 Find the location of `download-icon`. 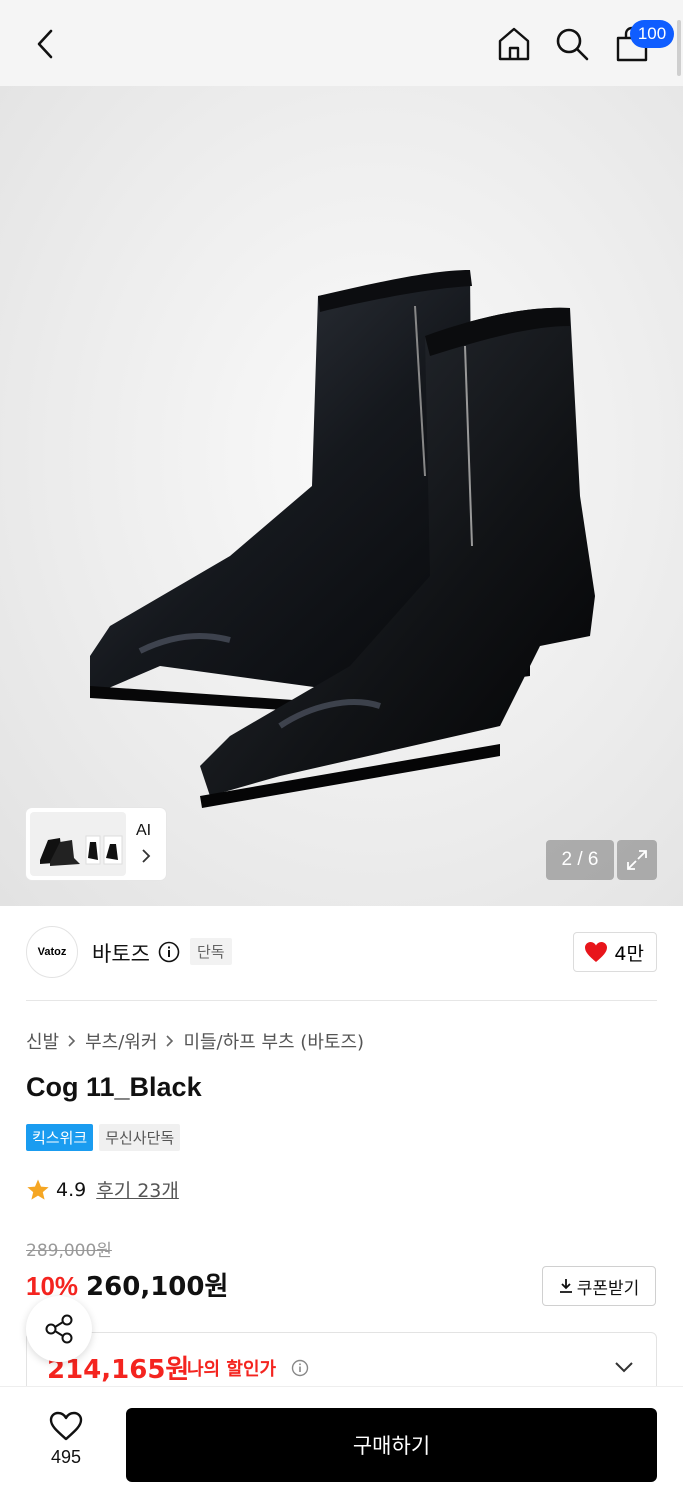

download-icon is located at coordinates (565, 1286).